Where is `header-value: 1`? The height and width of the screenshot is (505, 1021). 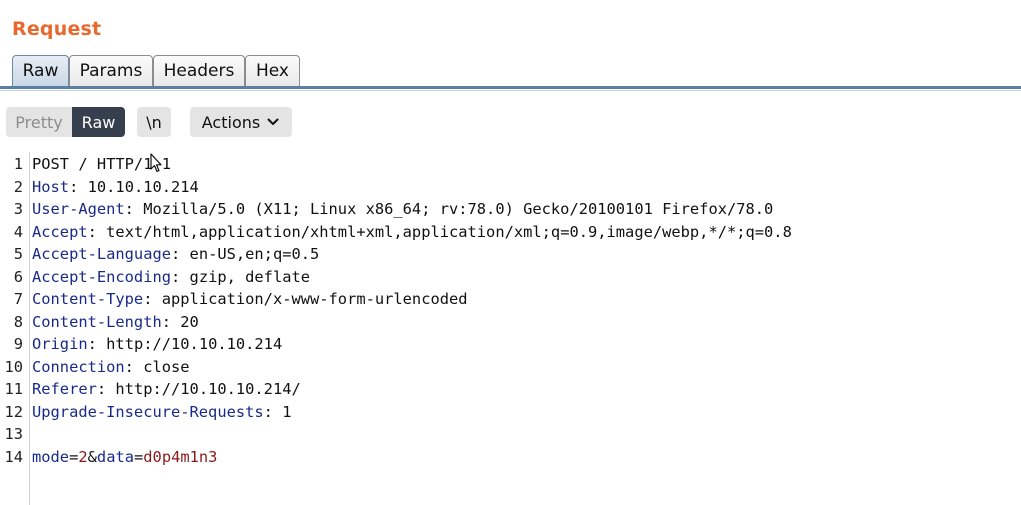 header-value: 1 is located at coordinates (287, 411).